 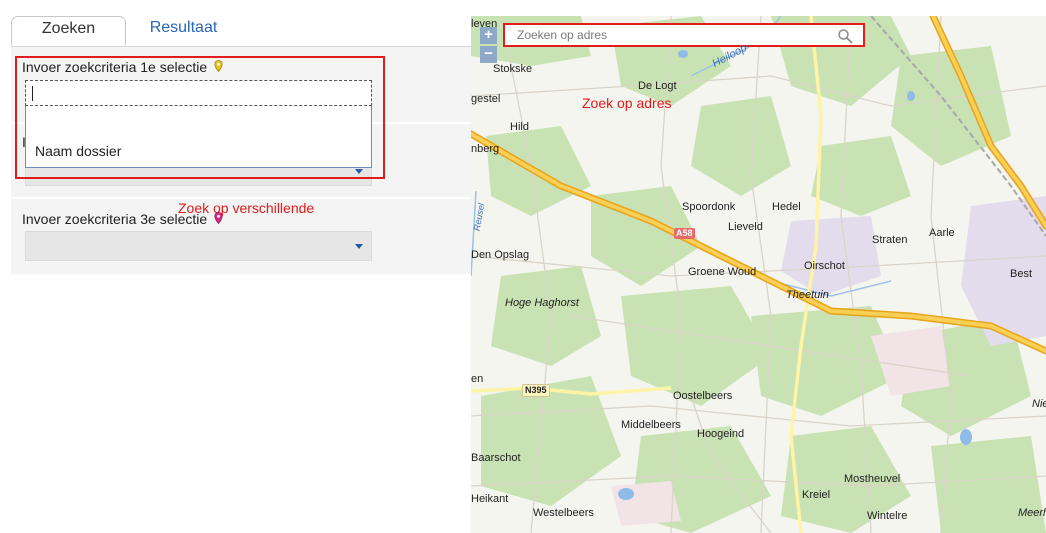 What do you see at coordinates (657, 86) in the screenshot?
I see `place-label: De Logt` at bounding box center [657, 86].